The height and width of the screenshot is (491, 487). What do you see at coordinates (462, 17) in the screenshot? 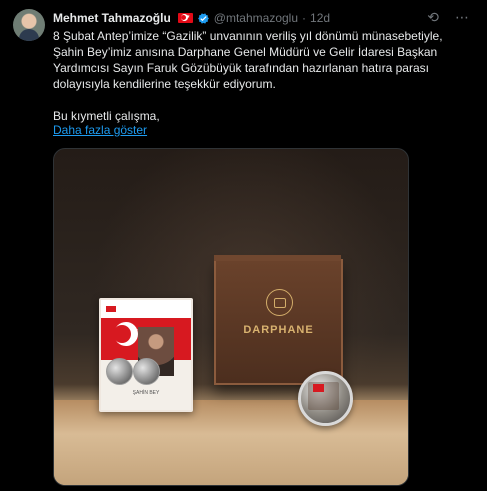
I see `more-options-icon: ⋯` at bounding box center [462, 17].